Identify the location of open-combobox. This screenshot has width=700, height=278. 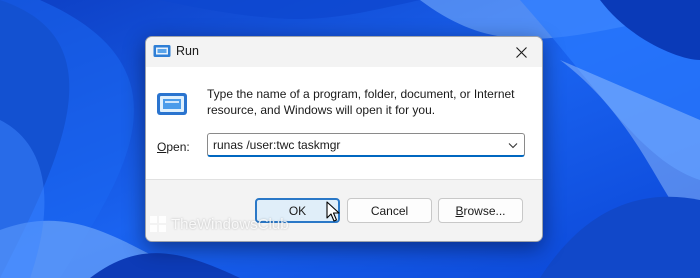
(366, 145).